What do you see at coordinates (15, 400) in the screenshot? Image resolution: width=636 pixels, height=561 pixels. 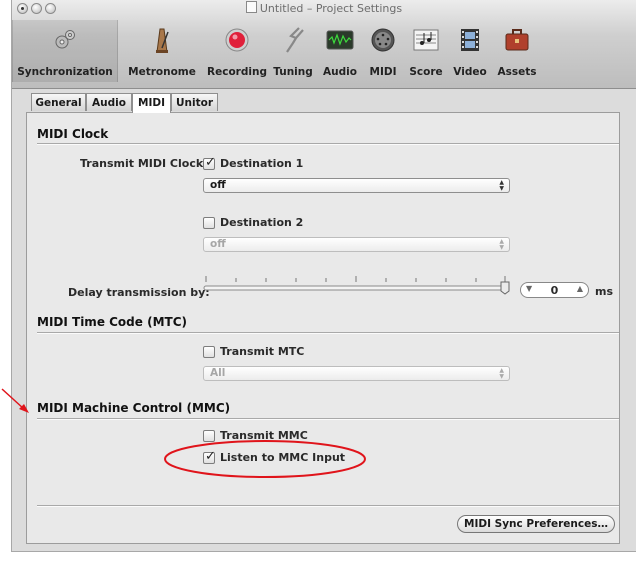 I see `red-arrow-icon` at bounding box center [15, 400].